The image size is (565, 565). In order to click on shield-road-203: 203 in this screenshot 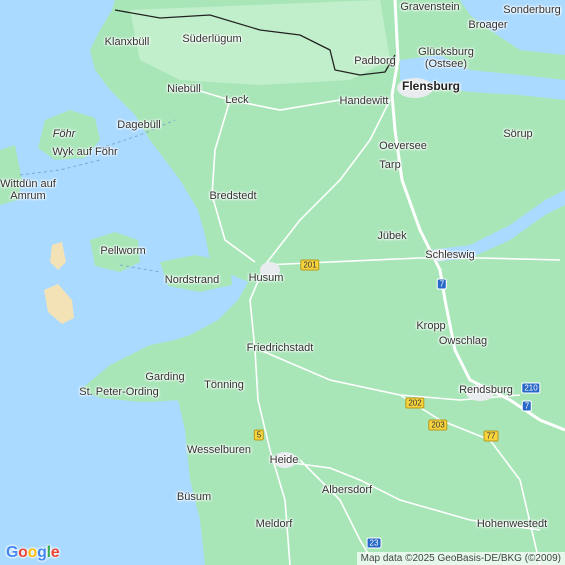, I will do `click(438, 425)`.